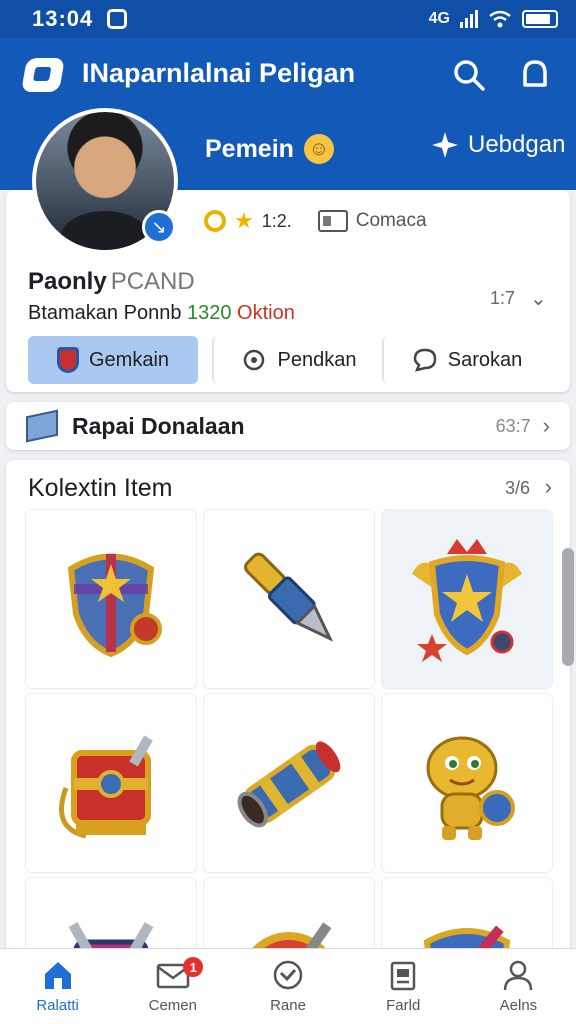 This screenshot has width=576, height=1024. What do you see at coordinates (219, 73) in the screenshot?
I see `app-title: INaparnlalnai Peligan` at bounding box center [219, 73].